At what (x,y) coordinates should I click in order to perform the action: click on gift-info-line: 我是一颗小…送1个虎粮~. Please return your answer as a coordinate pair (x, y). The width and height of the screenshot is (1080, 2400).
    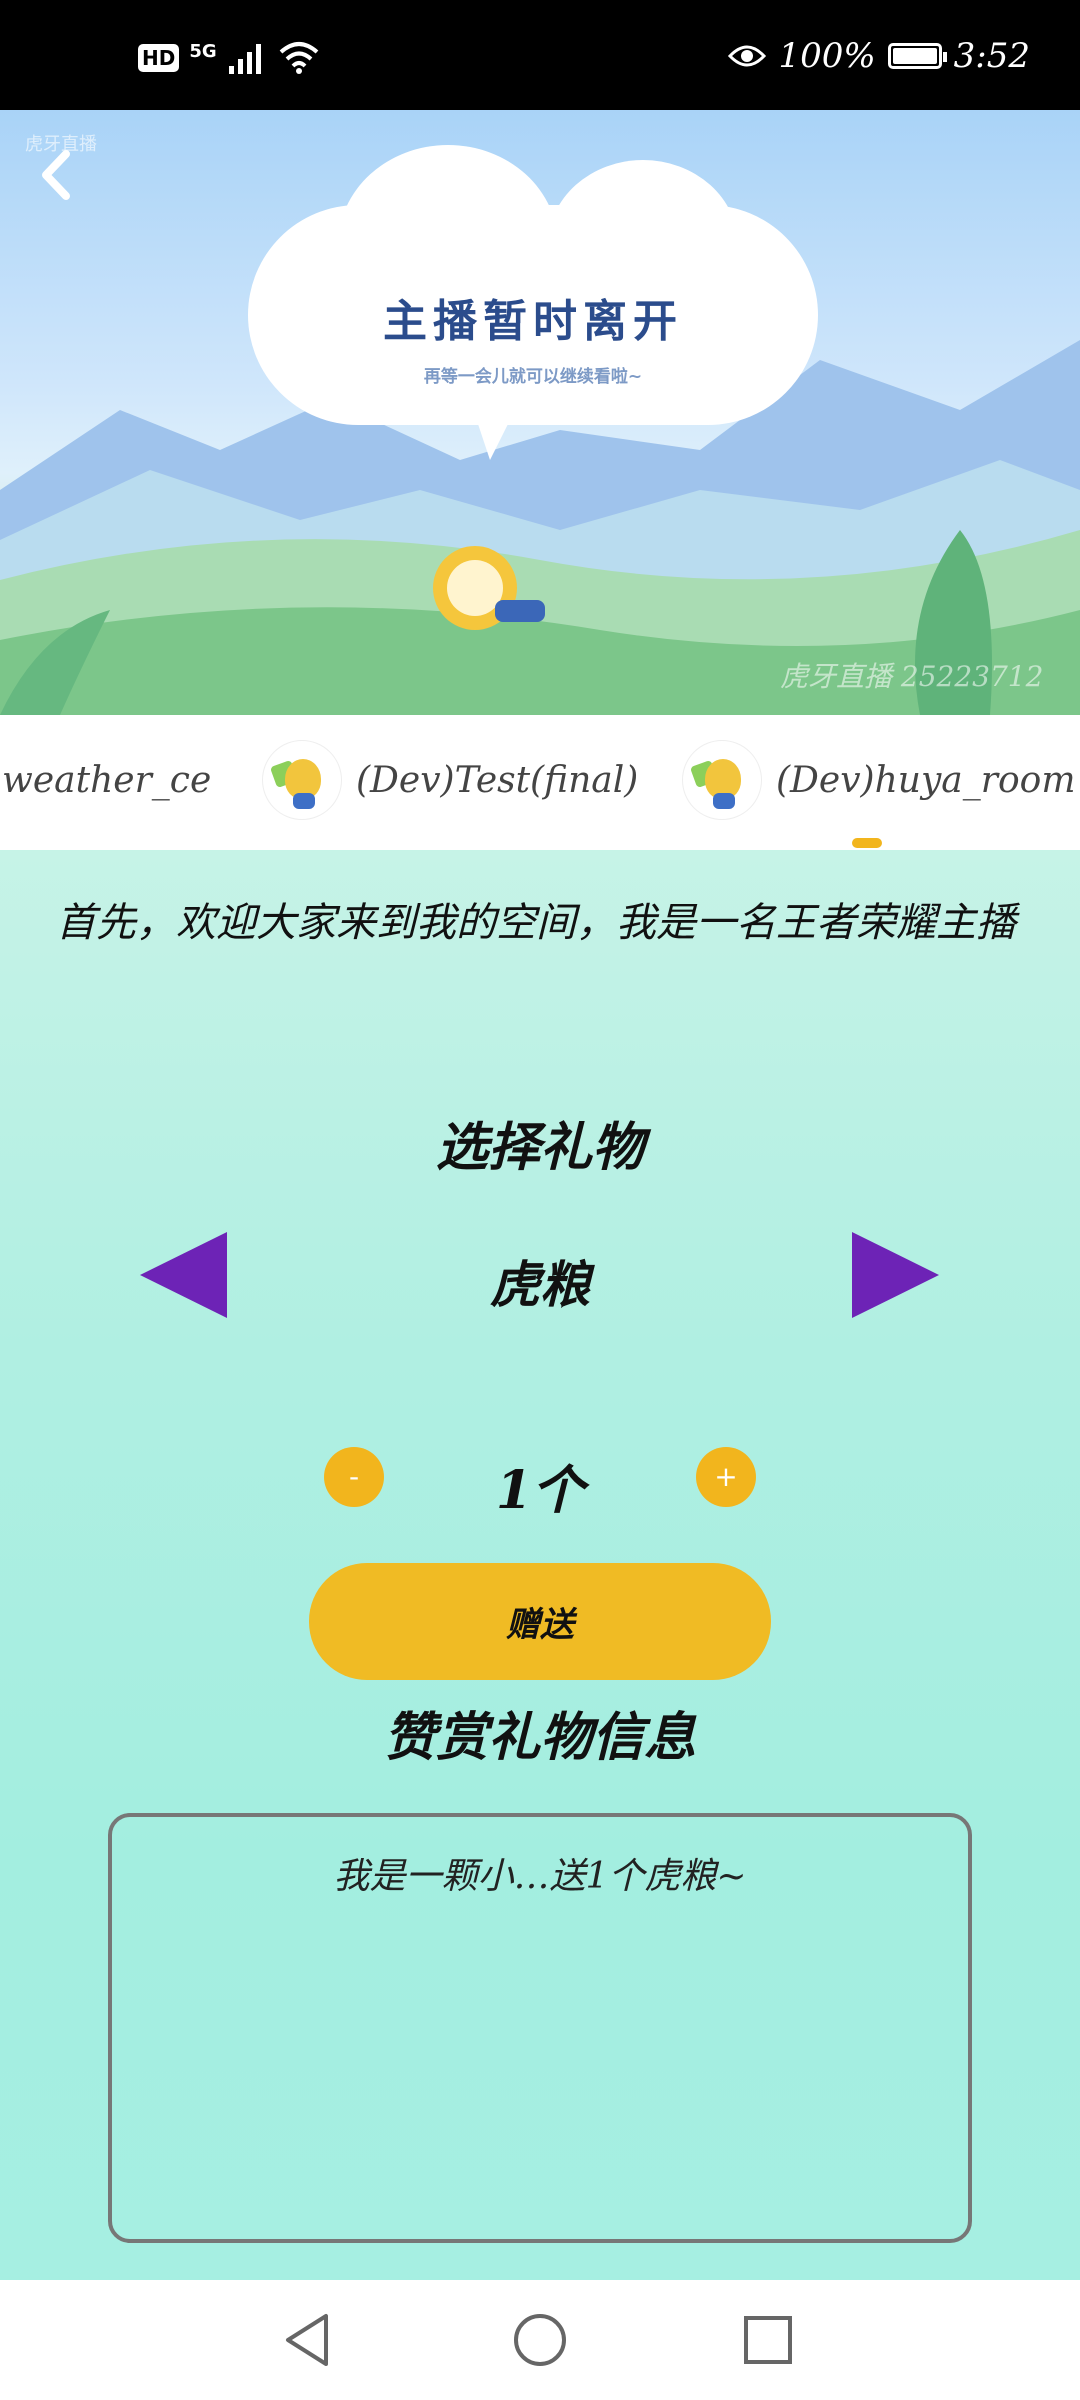
    Looking at the image, I should click on (540, 1876).